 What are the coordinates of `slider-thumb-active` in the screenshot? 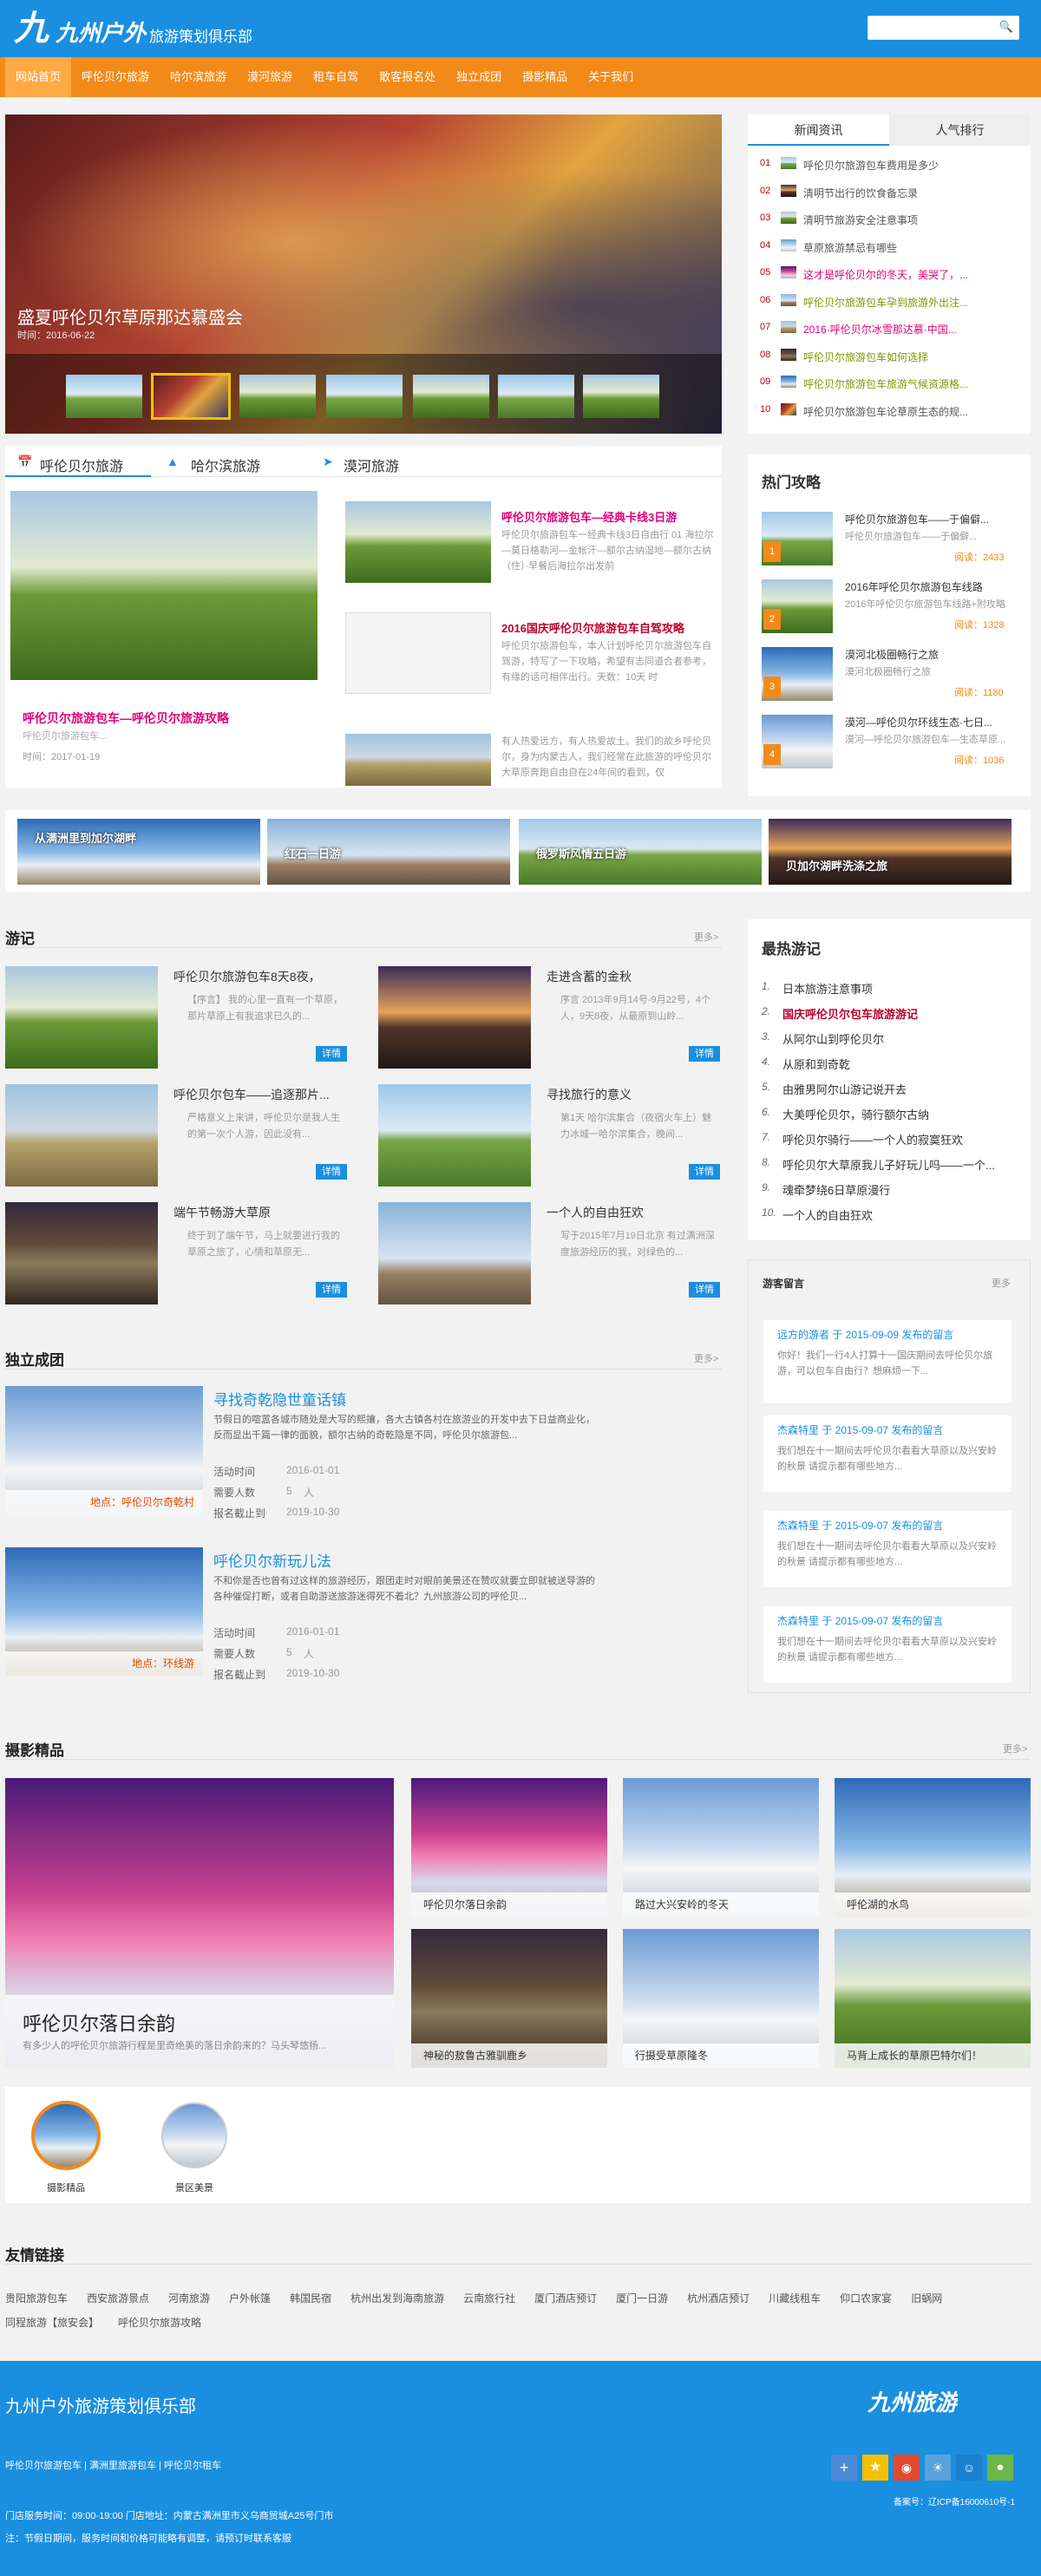 It's located at (191, 396).